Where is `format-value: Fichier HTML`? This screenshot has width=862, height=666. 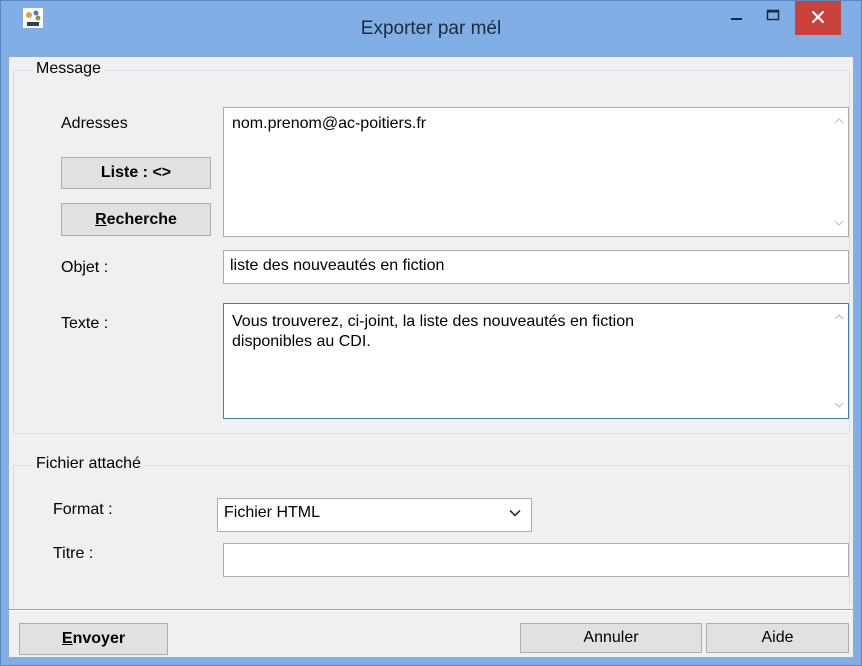 format-value: Fichier HTML is located at coordinates (272, 512).